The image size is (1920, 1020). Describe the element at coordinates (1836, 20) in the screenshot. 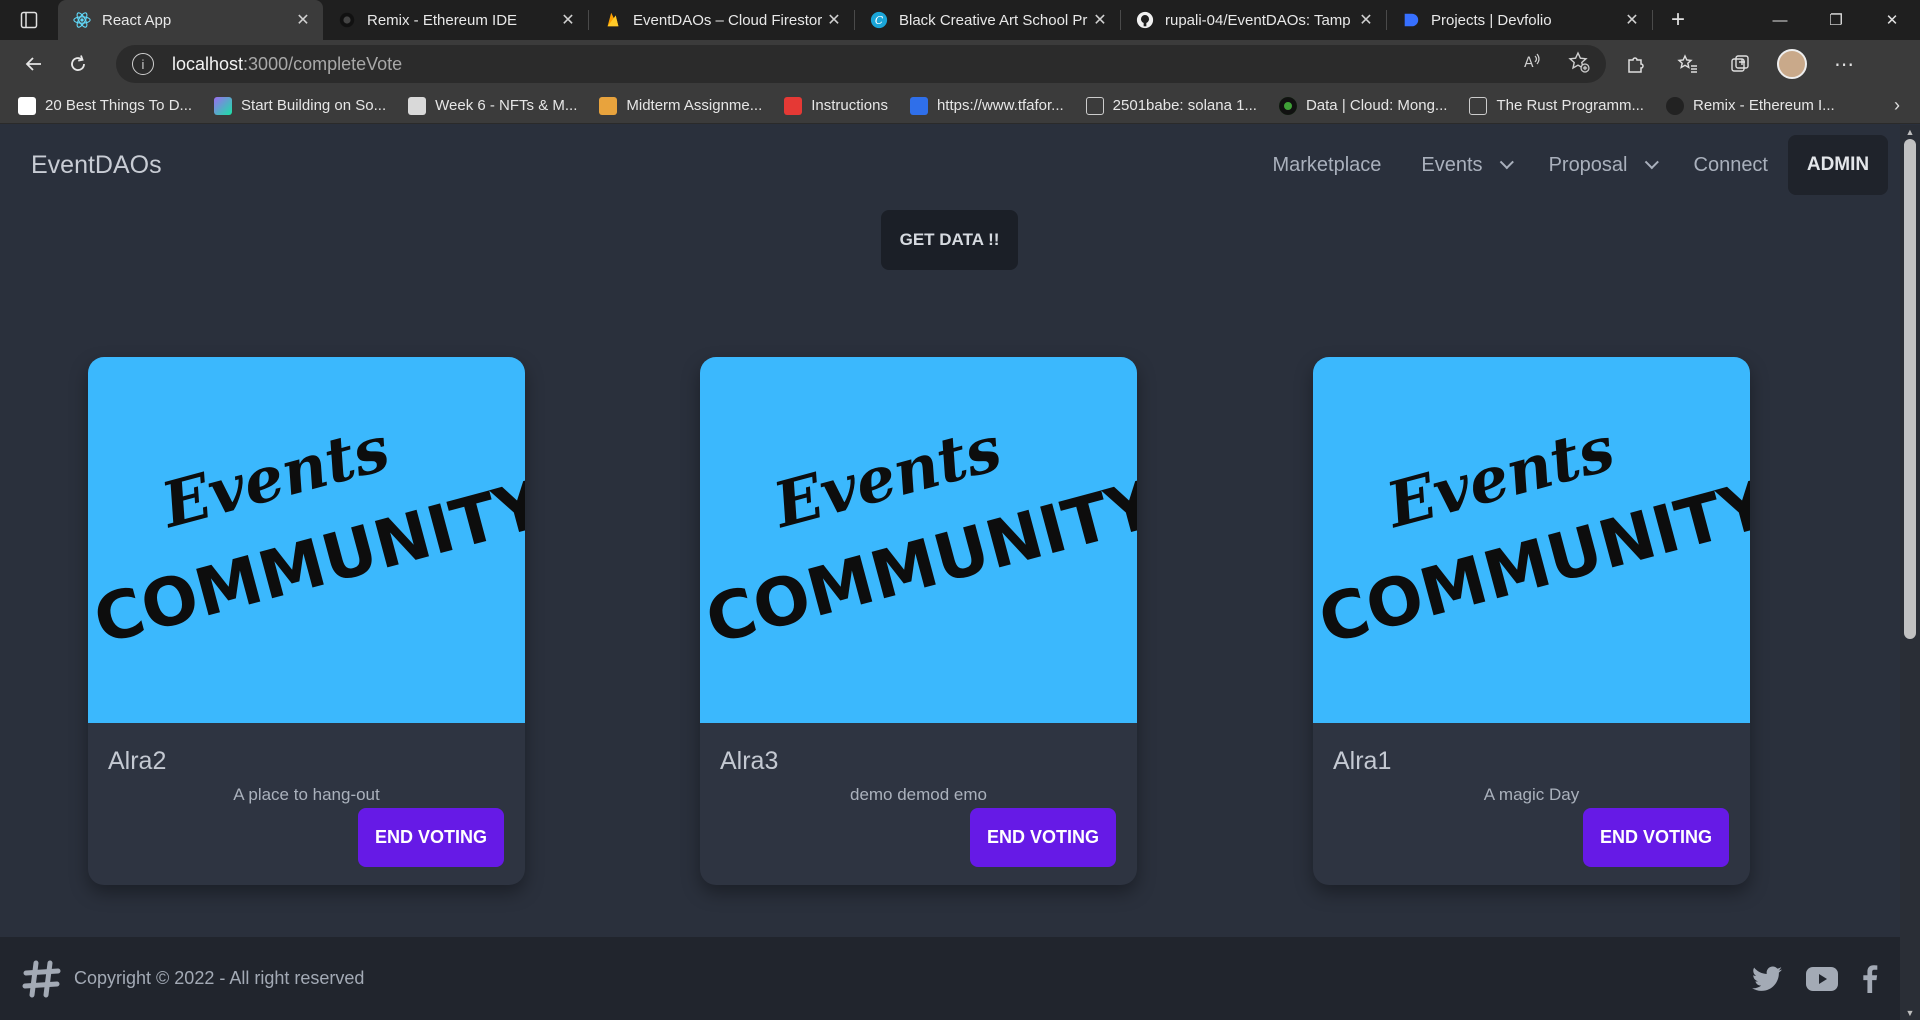

I see `restore-icon: ❐` at that location.